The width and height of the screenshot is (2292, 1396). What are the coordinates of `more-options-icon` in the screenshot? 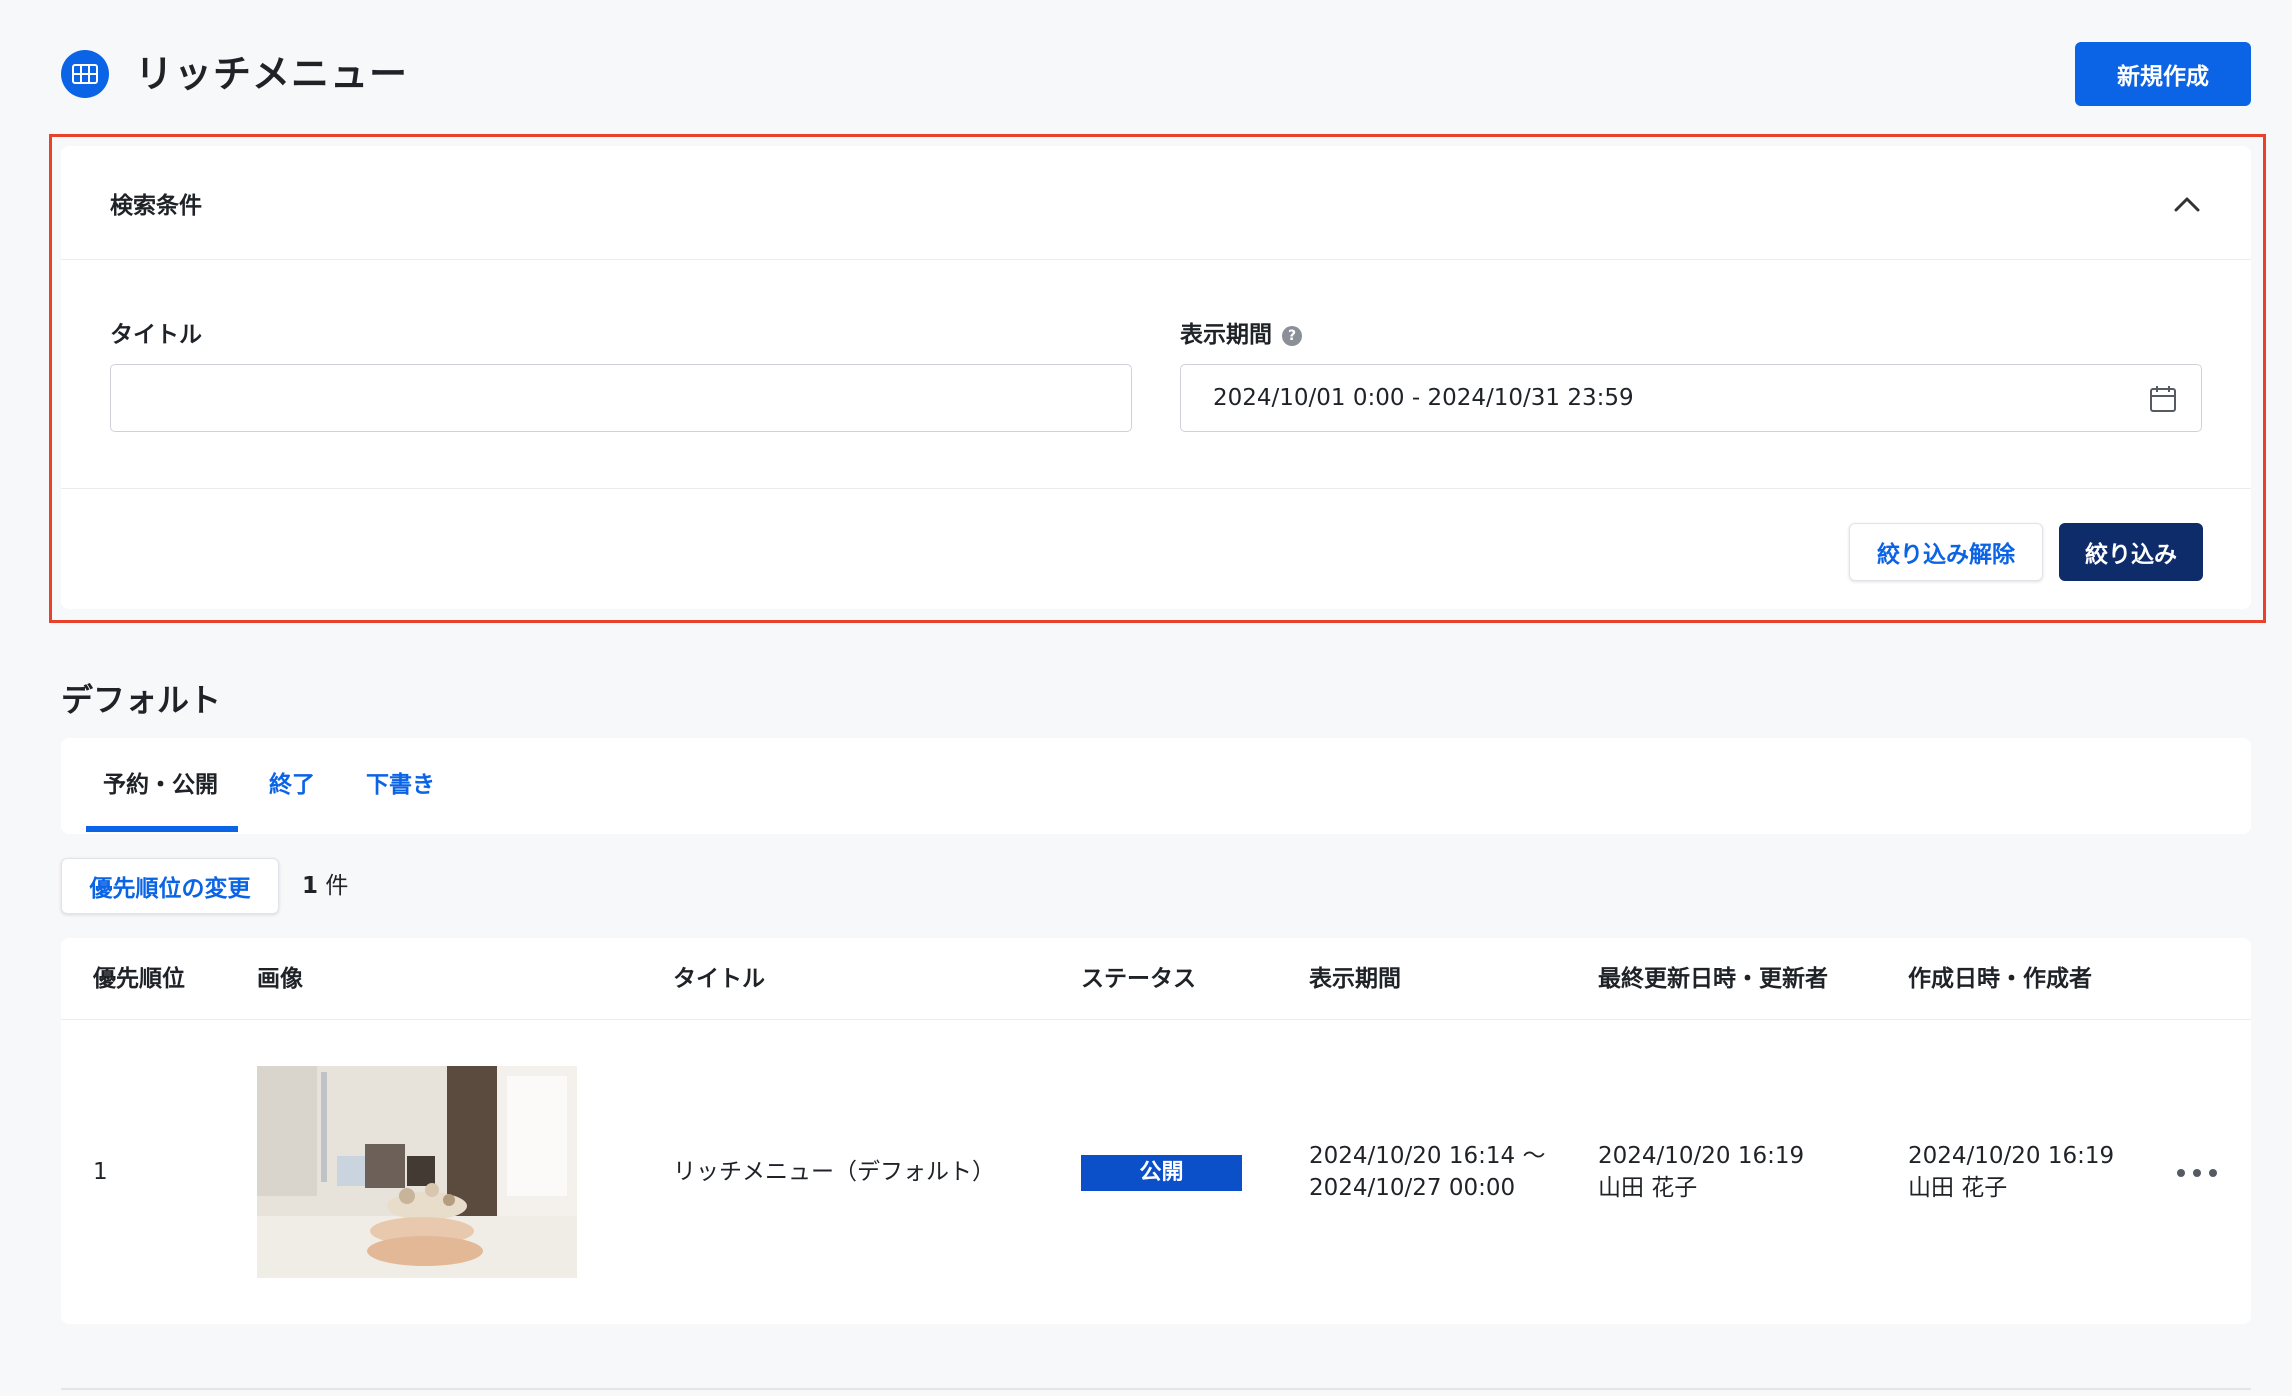 It's located at (2197, 1173).